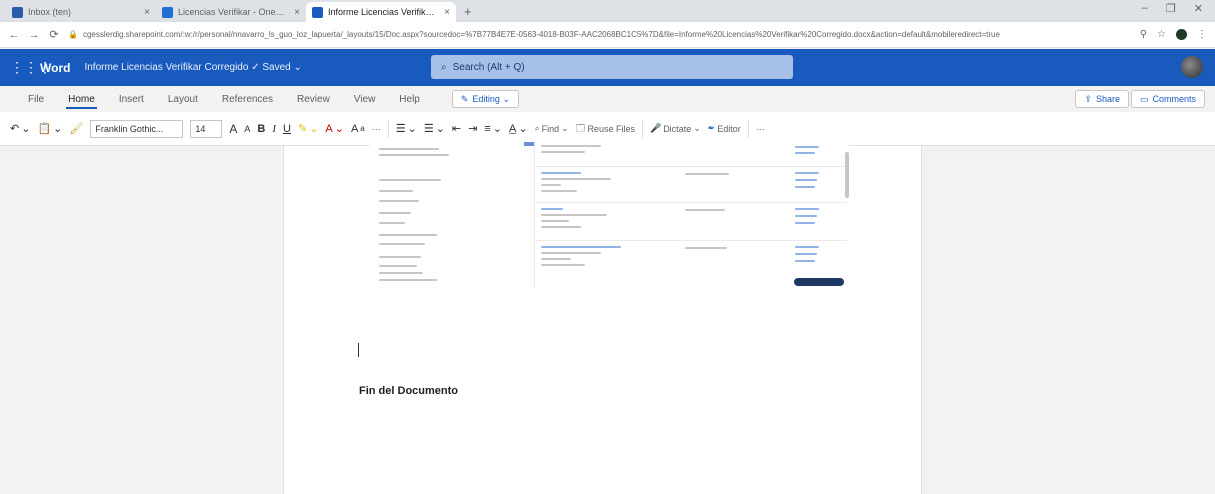 This screenshot has height=494, width=1215. I want to click on tab-help: Help, so click(409, 99).